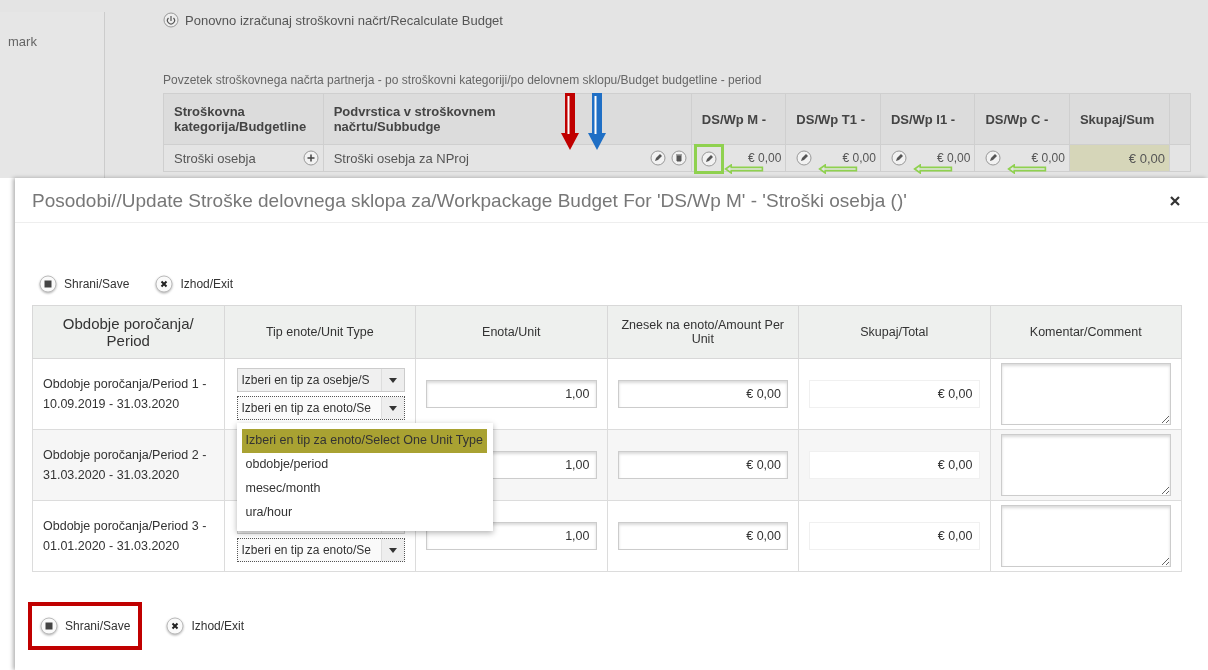 Image resolution: width=1208 pixels, height=670 pixels. Describe the element at coordinates (333, 20) in the screenshot. I see `recalculate-button: Ponovno izračunaj stroškovni načrt/Recalculate Budget` at that location.